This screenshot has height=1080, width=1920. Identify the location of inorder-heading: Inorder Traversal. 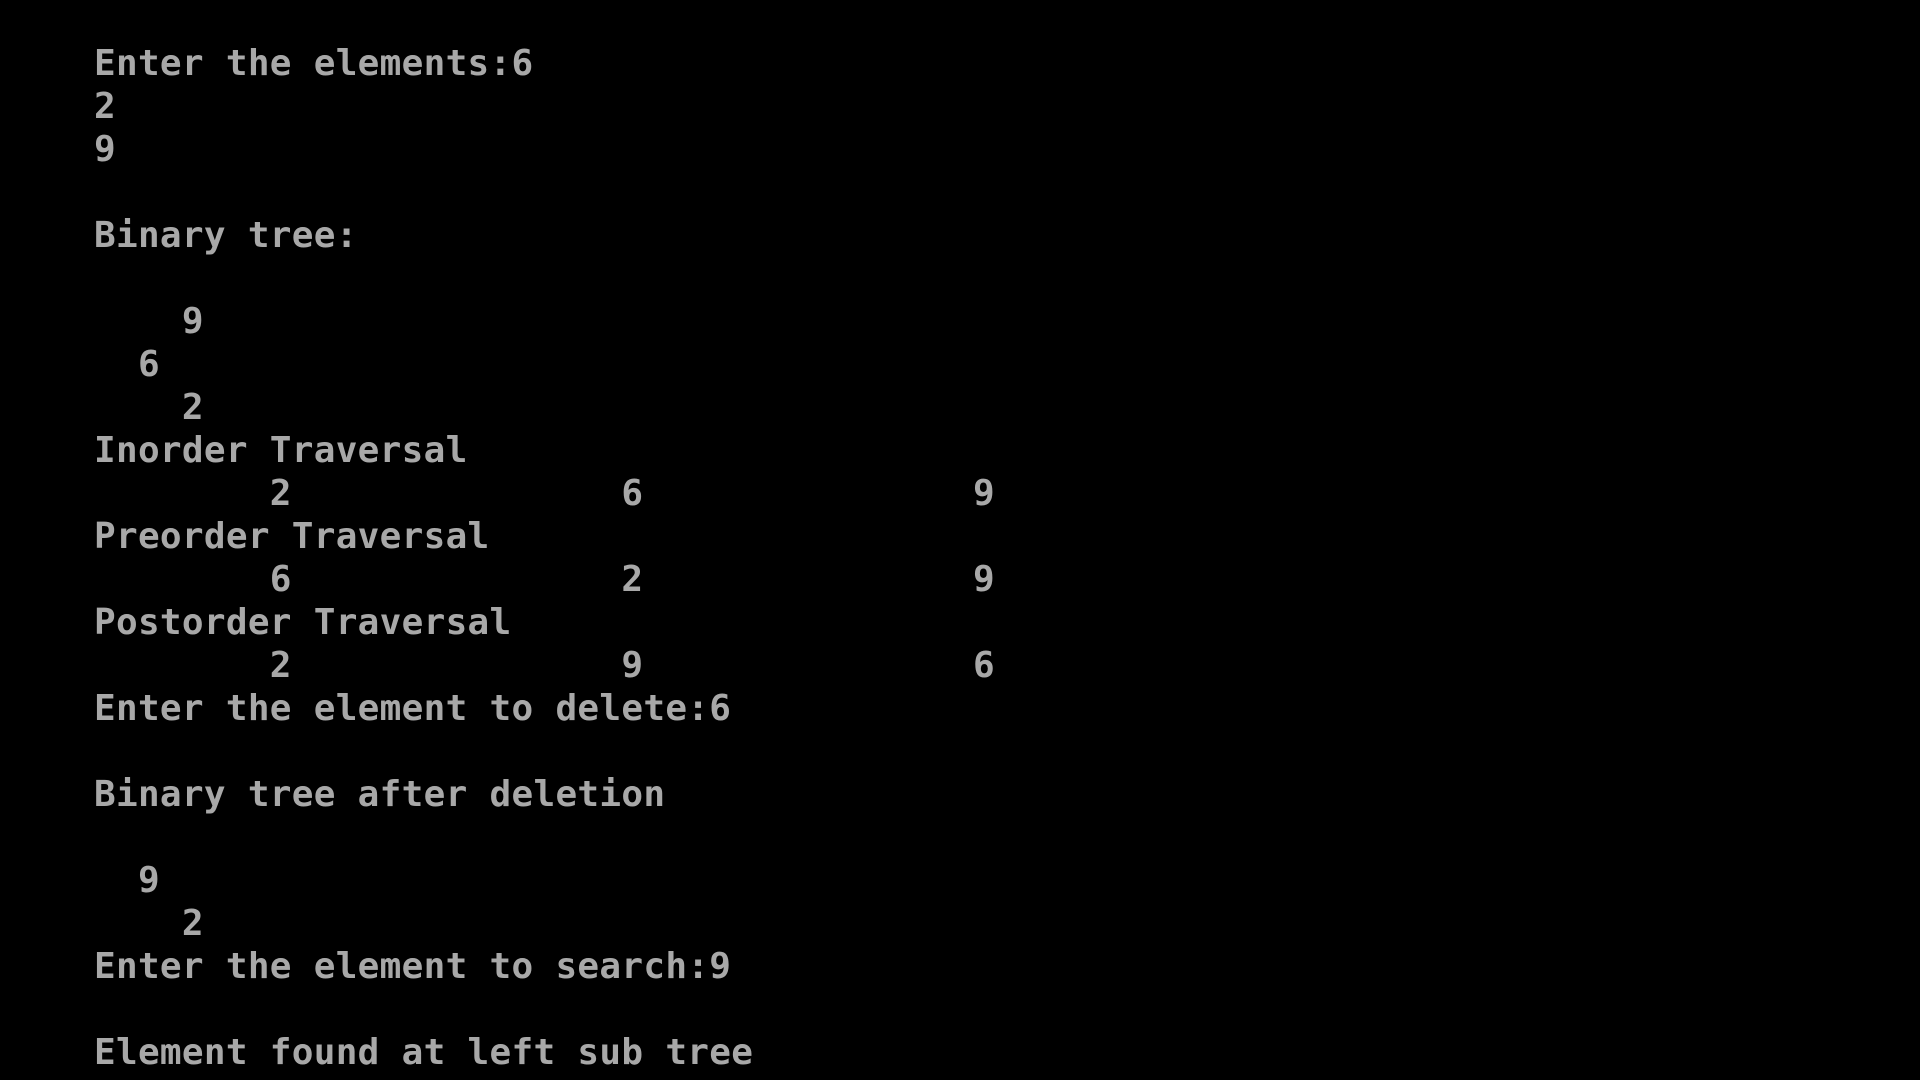
(281, 450).